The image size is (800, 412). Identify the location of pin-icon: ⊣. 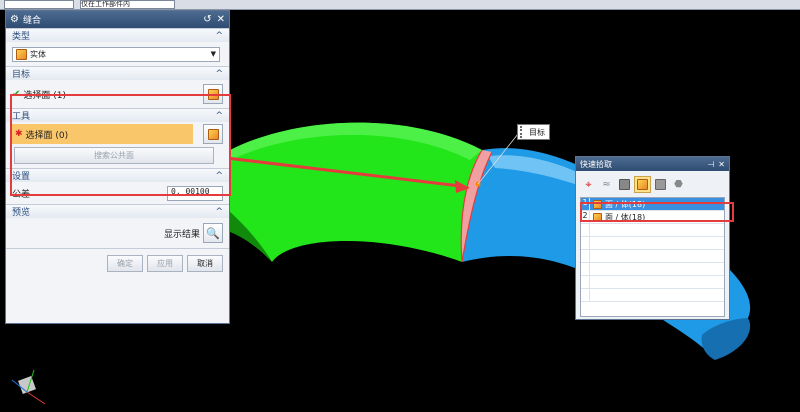
(710, 164).